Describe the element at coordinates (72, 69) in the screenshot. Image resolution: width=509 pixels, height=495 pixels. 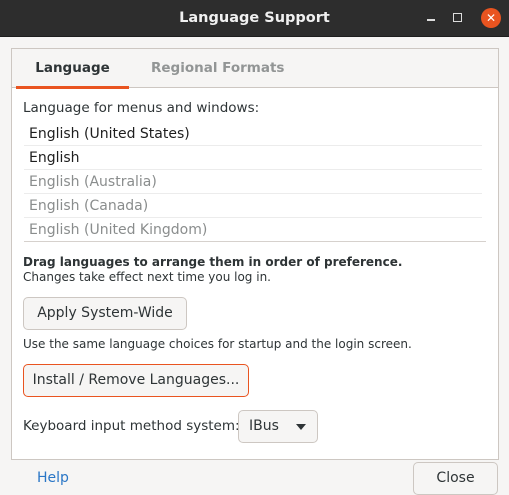
I see `tab-language: Language` at that location.